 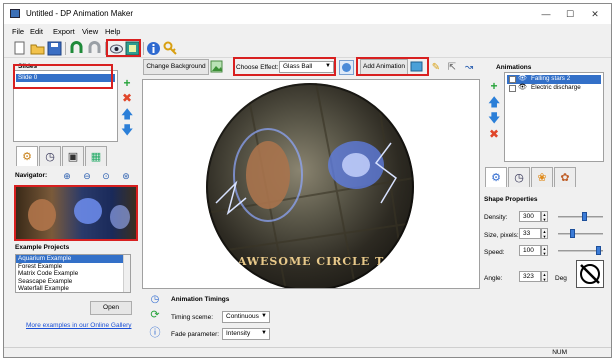 What do you see at coordinates (37, 48) in the screenshot?
I see `open-folder-icon` at bounding box center [37, 48].